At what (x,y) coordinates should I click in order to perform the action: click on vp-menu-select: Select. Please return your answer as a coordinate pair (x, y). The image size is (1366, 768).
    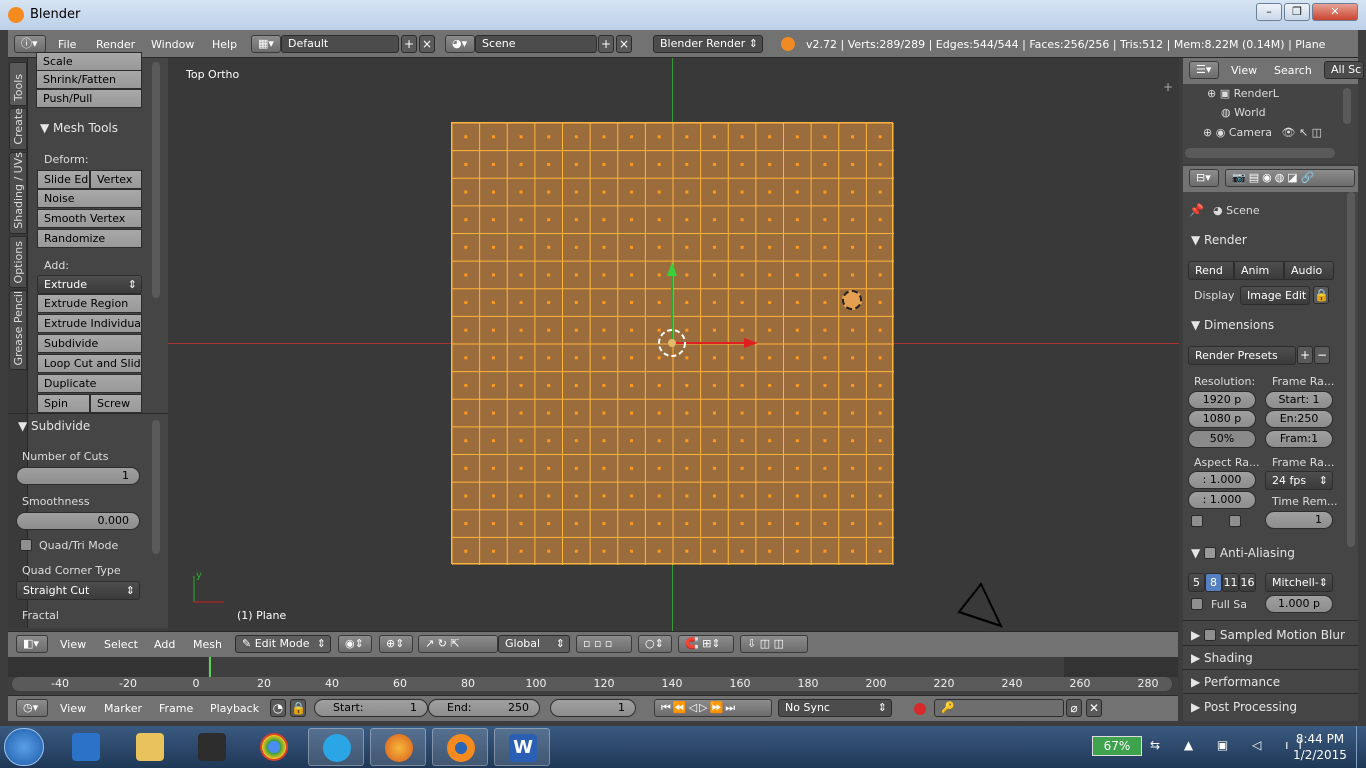
    Looking at the image, I should click on (121, 644).